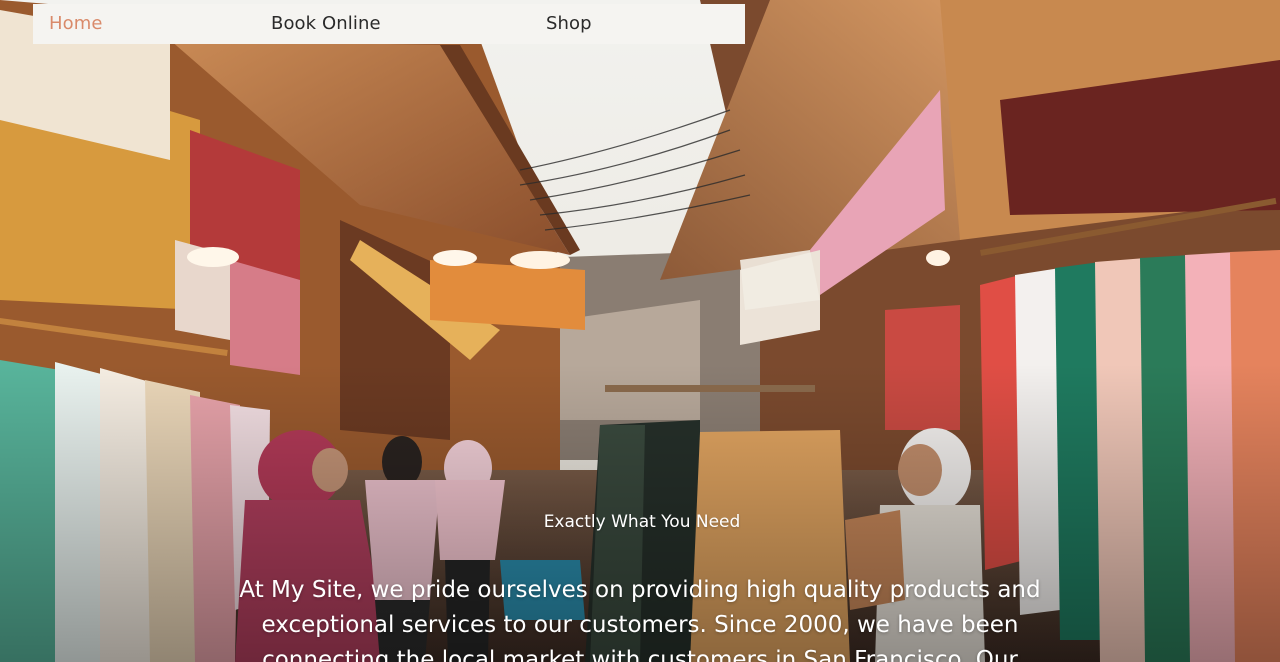  What do you see at coordinates (389, 24) in the screenshot?
I see `main-navigation: Home Book Online Shop` at bounding box center [389, 24].